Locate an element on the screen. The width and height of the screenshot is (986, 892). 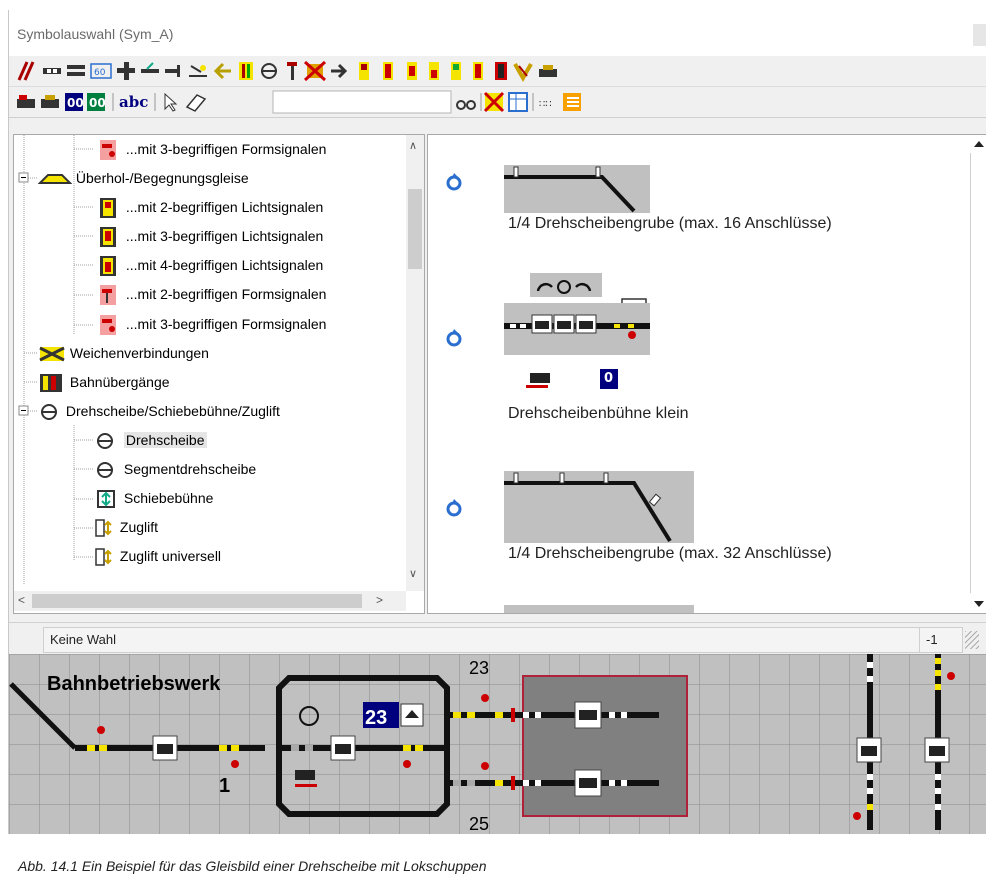
list-view-icon is located at coordinates (572, 102).